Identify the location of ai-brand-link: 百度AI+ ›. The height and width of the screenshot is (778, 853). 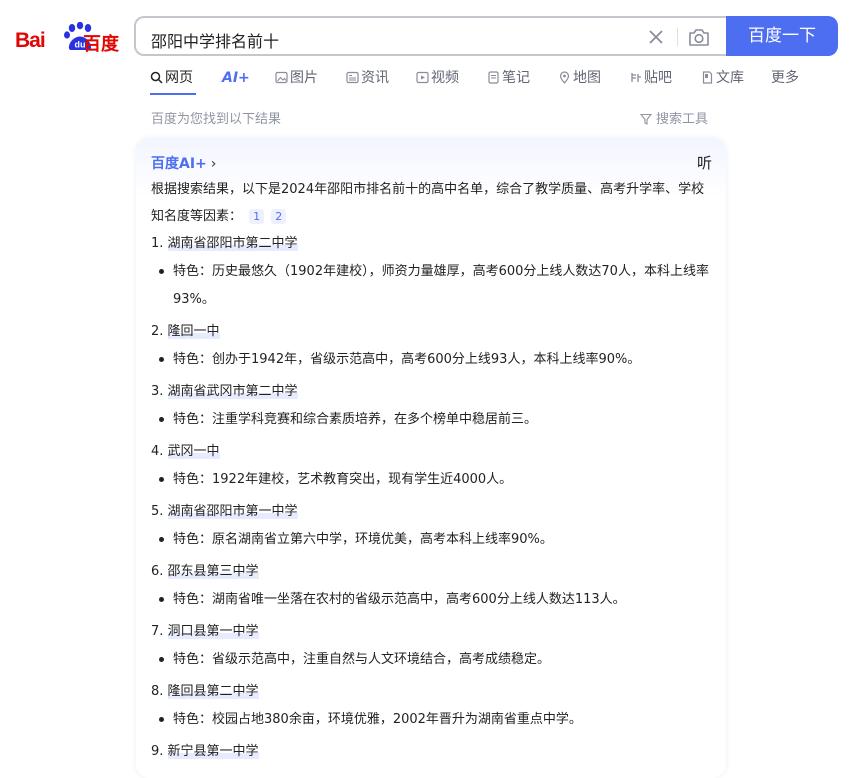
(183, 163).